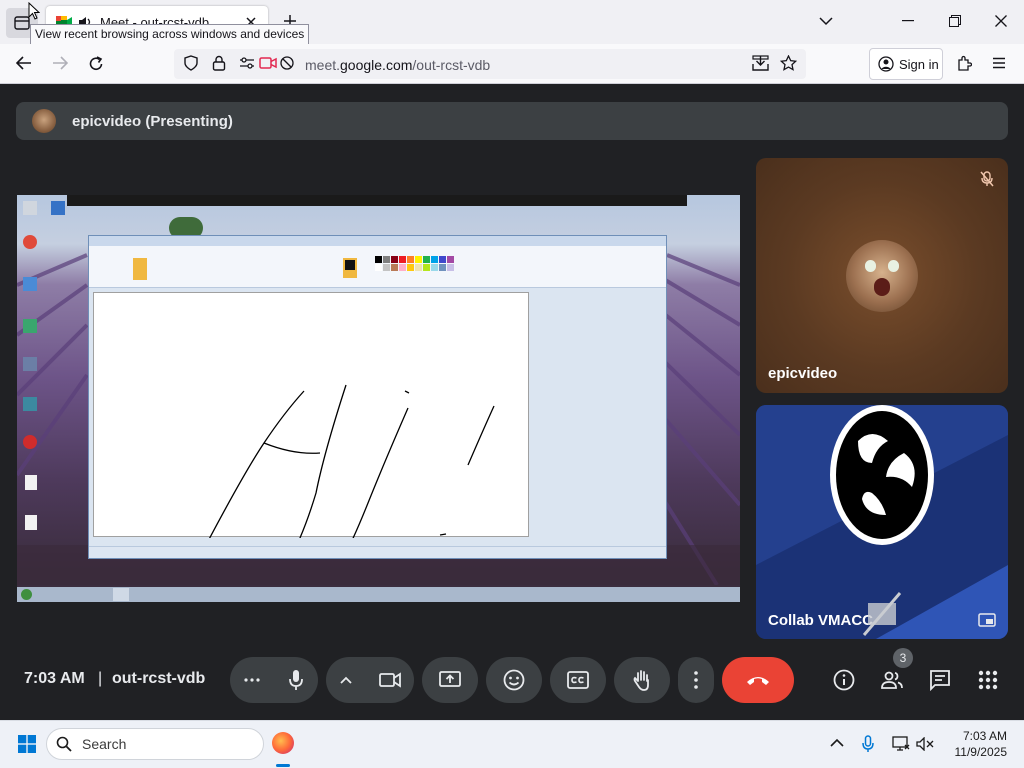  What do you see at coordinates (26, 594) in the screenshot?
I see `shared-start-orb` at bounding box center [26, 594].